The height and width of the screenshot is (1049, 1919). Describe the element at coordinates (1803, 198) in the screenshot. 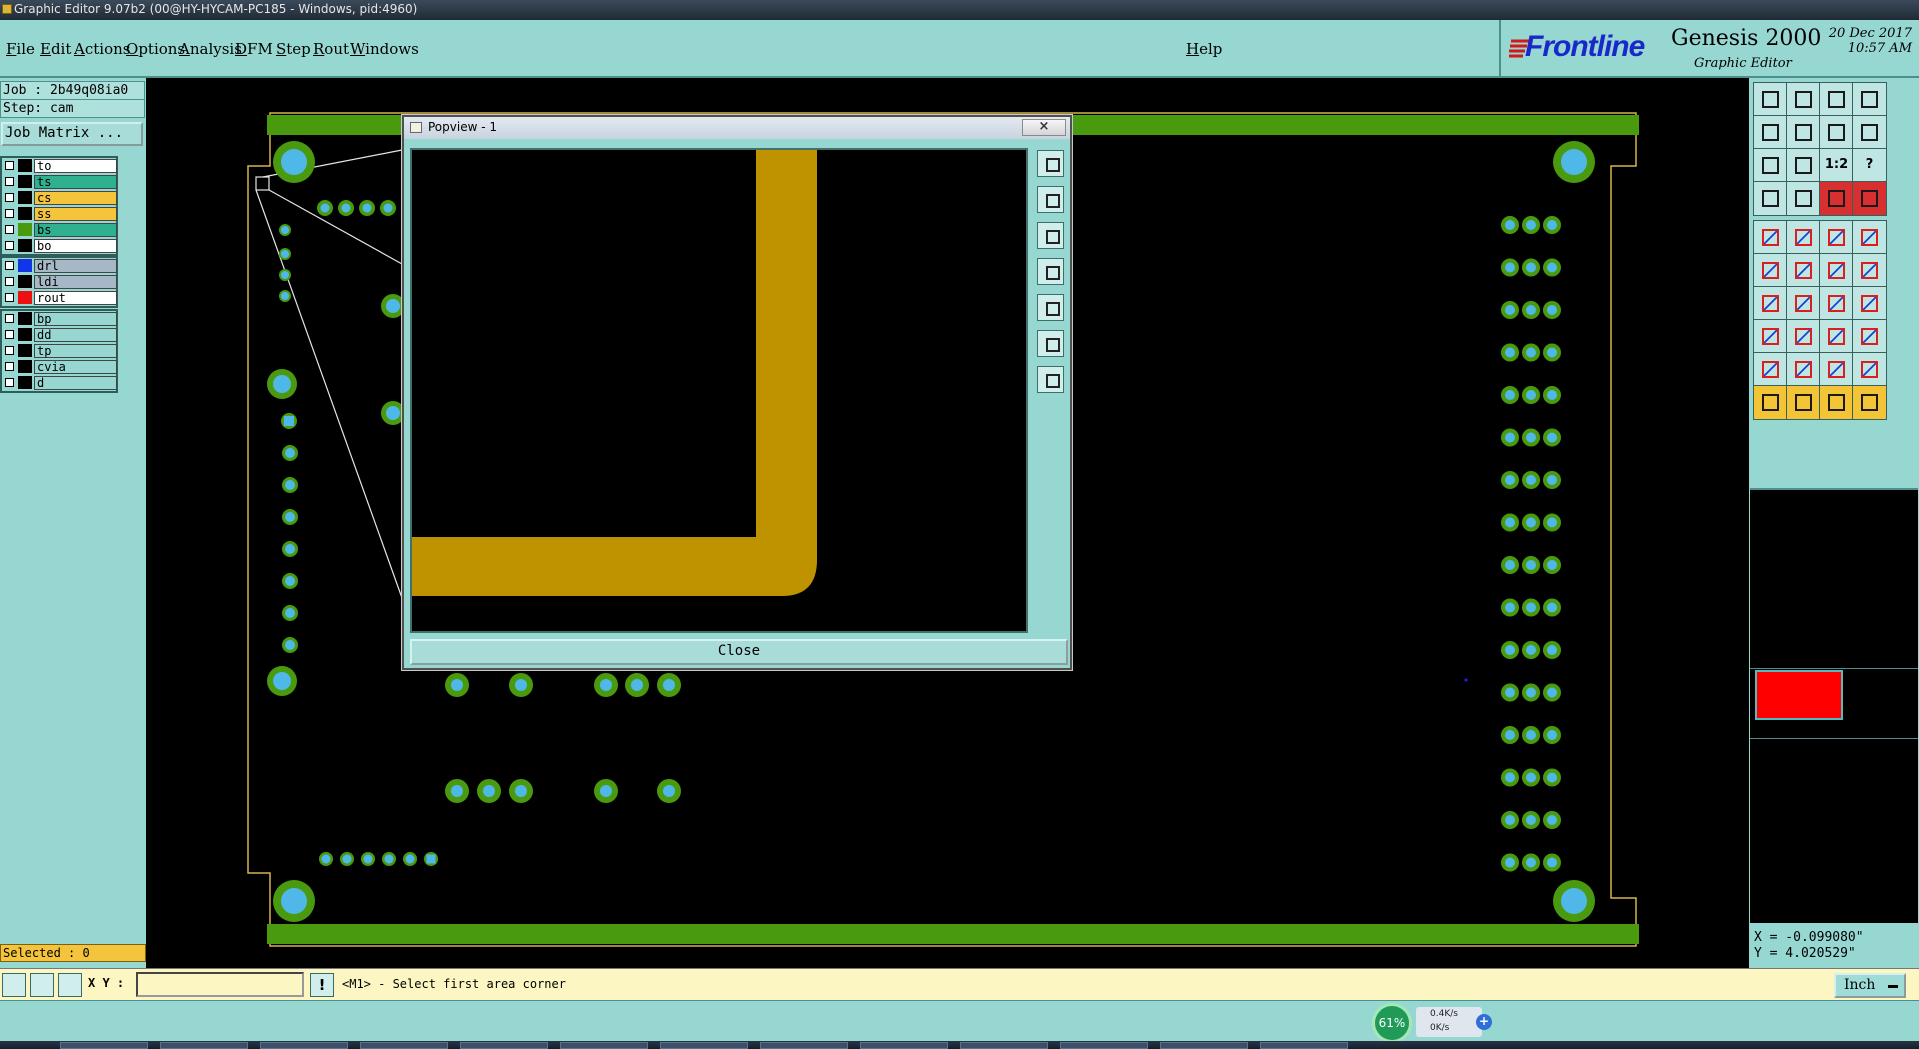

I see `grid-icon` at that location.